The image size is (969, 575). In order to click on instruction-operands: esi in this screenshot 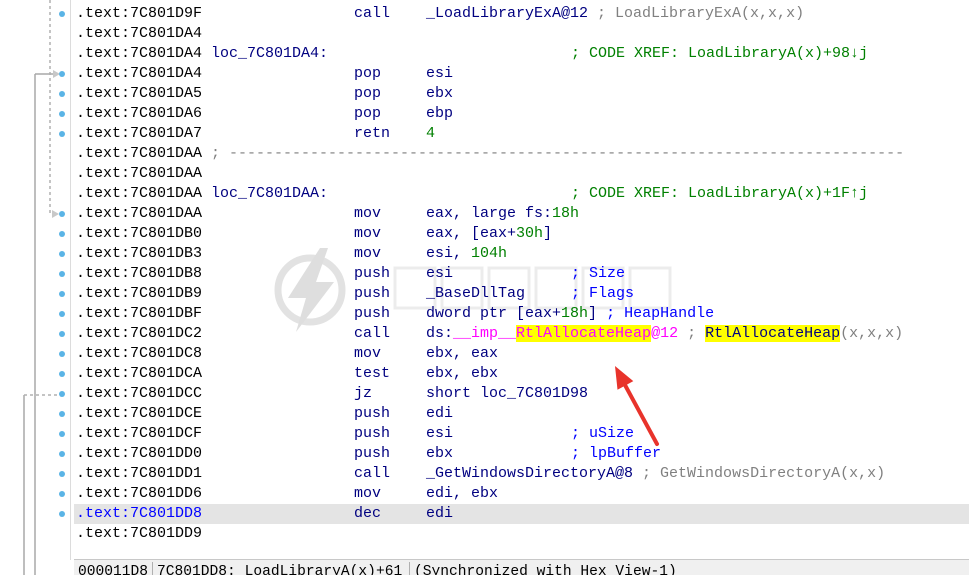, I will do `click(439, 274)`.